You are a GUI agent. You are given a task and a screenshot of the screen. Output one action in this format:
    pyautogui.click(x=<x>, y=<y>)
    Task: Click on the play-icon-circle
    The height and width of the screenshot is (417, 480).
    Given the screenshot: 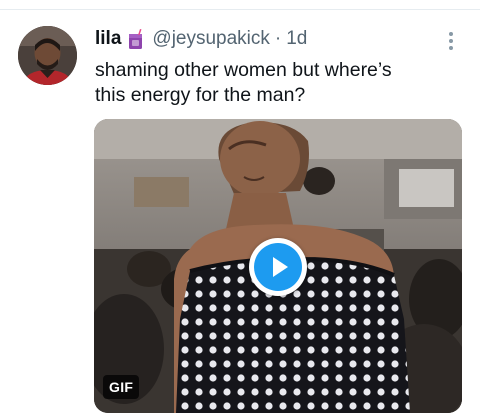 What is the action you would take?
    pyautogui.click(x=278, y=267)
    